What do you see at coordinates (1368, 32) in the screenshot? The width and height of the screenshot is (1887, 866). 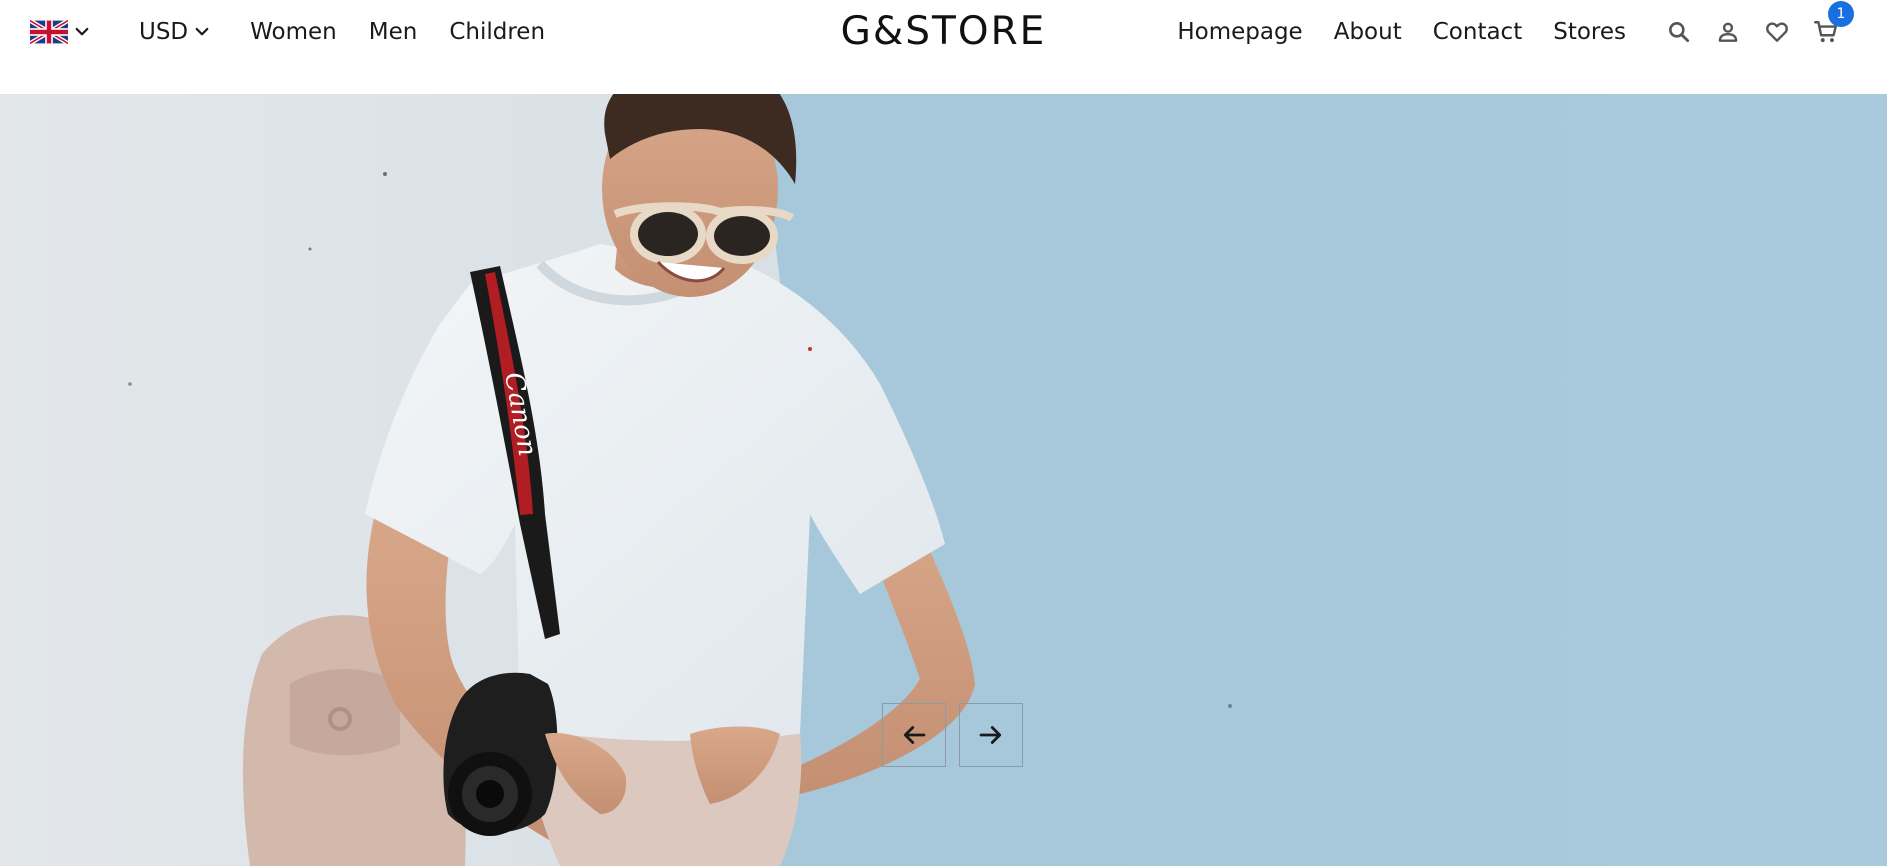 I see `nav-link-about: About` at bounding box center [1368, 32].